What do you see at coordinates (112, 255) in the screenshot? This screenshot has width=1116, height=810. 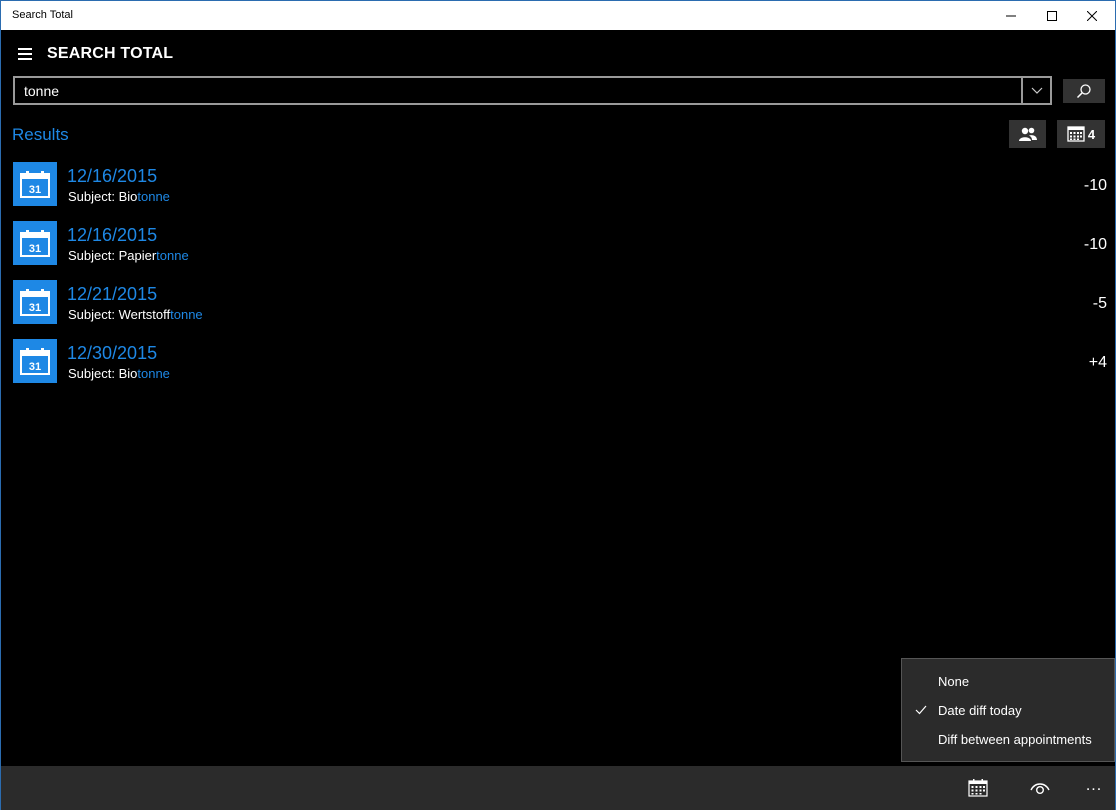 I see `subject-text: Subject: Papier` at bounding box center [112, 255].